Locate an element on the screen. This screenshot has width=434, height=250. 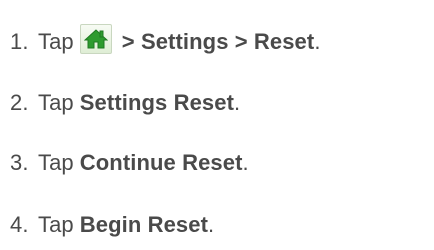
settings-reset-path: > Settings > Reset is located at coordinates (218, 41).